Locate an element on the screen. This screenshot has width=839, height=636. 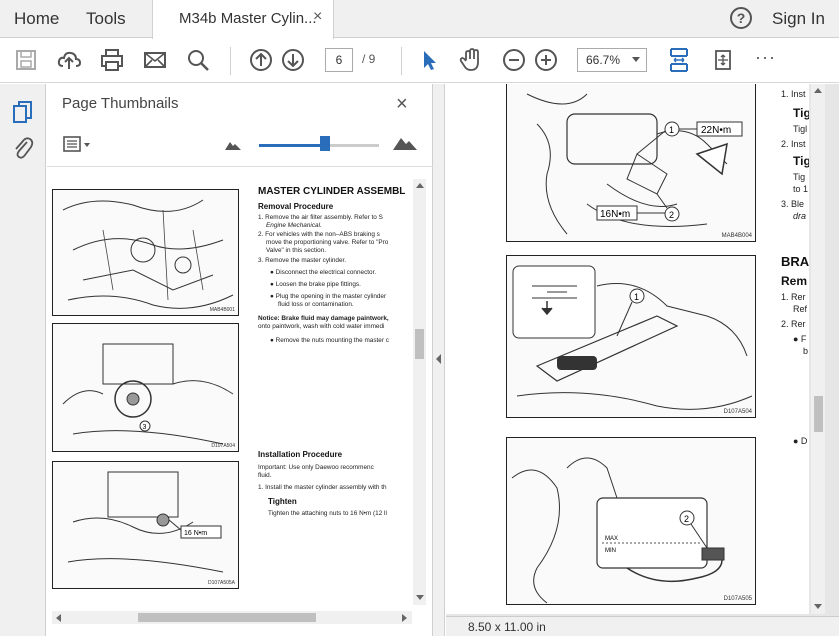
figure-id: D107A504 is located at coordinates (737, 412).